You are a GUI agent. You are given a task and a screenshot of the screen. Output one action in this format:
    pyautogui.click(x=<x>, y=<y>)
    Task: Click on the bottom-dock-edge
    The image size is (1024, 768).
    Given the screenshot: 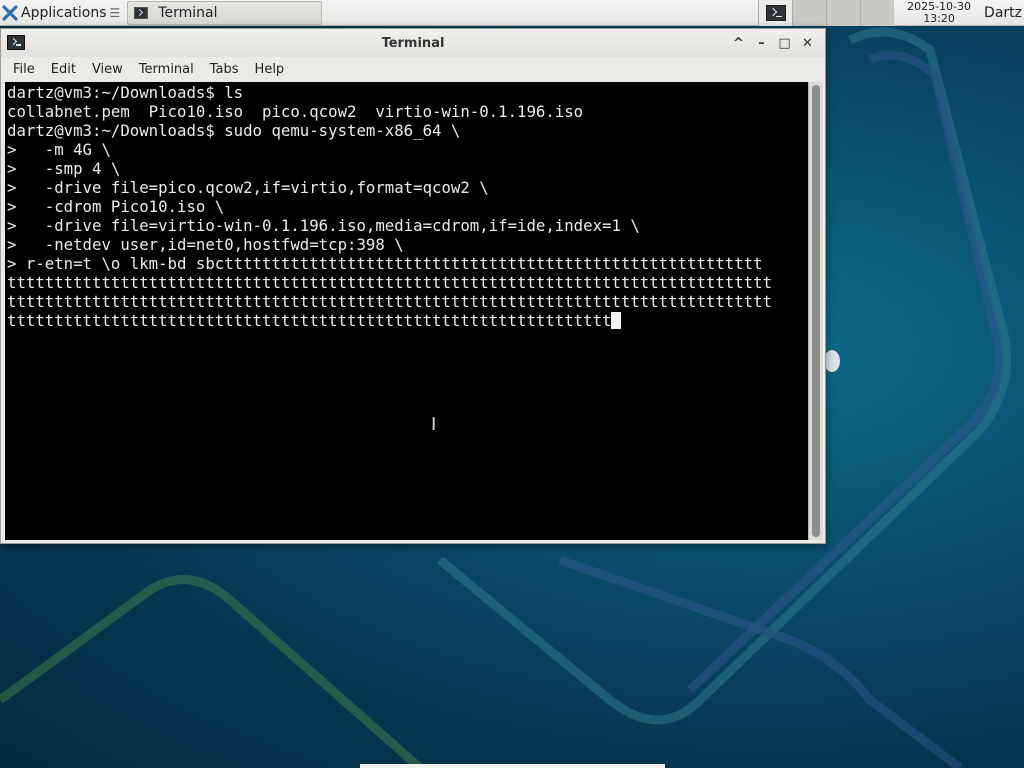 What is the action you would take?
    pyautogui.click(x=512, y=766)
    